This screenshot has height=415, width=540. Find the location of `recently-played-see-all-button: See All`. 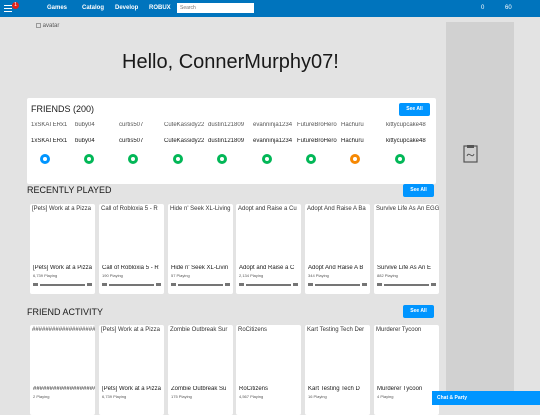

recently-played-see-all-button: See All is located at coordinates (418, 190).